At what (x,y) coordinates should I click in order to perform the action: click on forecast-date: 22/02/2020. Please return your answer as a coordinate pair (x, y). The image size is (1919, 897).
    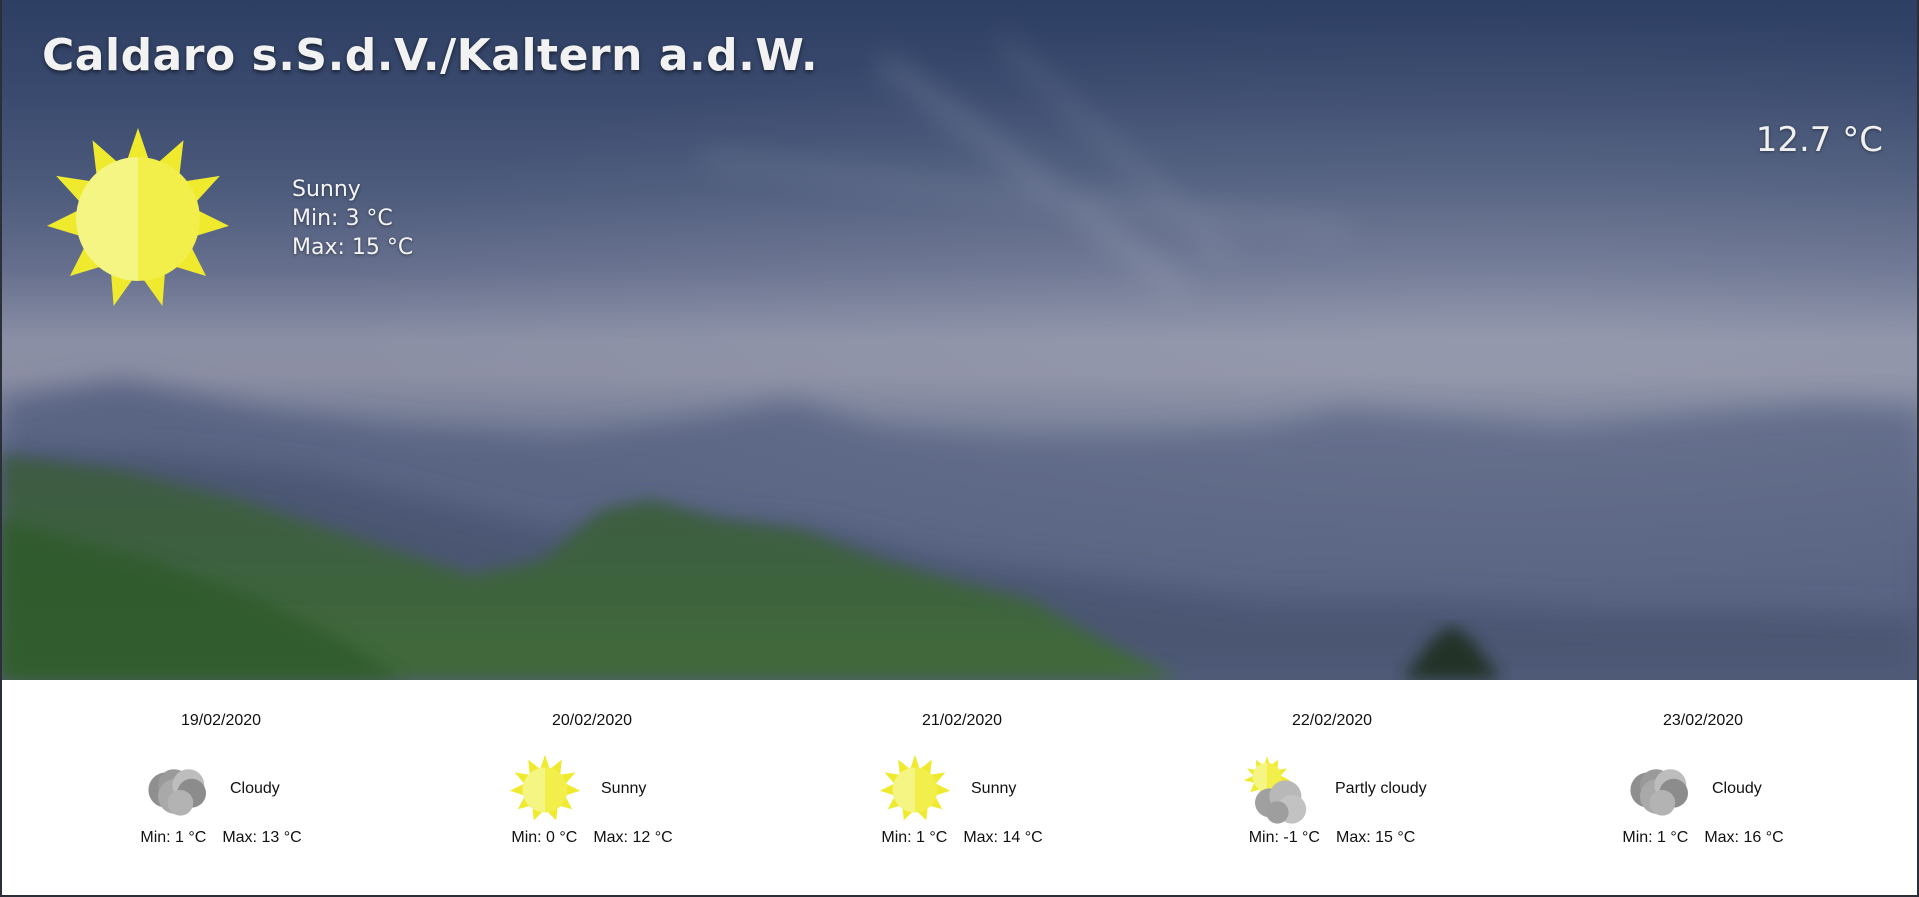
    Looking at the image, I should click on (1332, 720).